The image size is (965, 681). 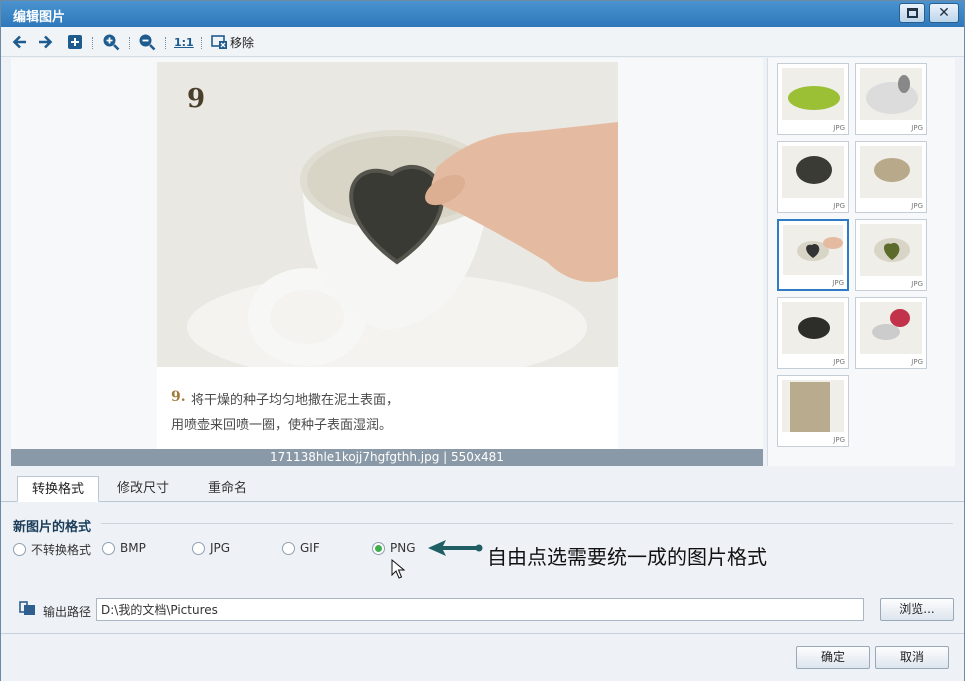 I want to click on remove-button: 移除, so click(x=232, y=42).